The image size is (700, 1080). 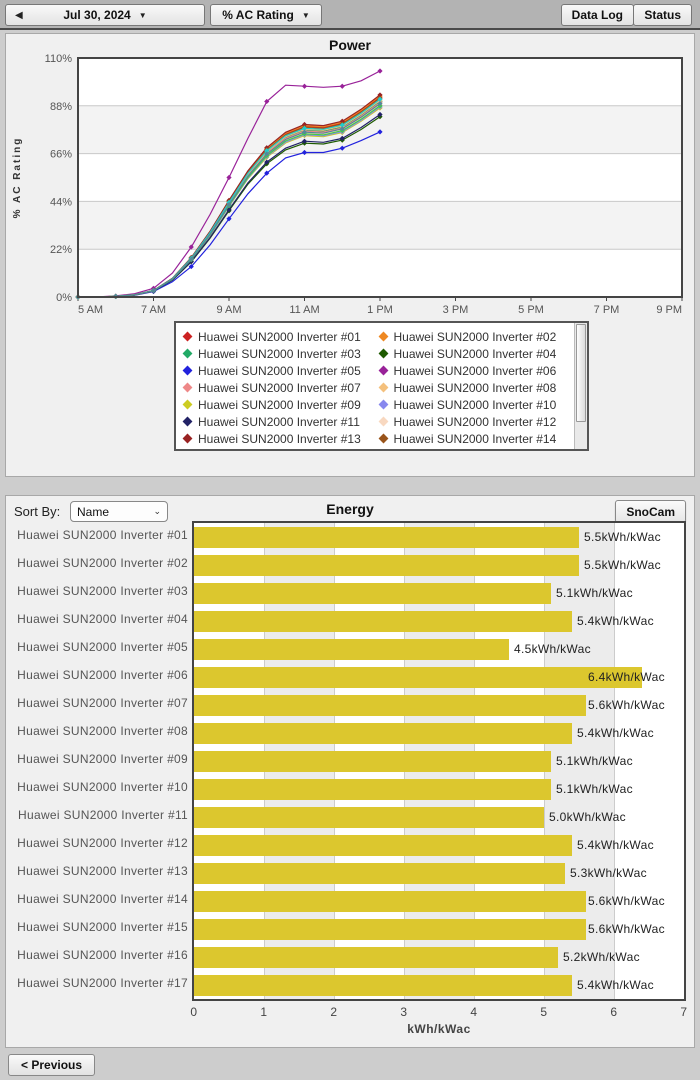 I want to click on legend-item: Huawei SUN2000 Inverter #08, so click(x=474, y=387).